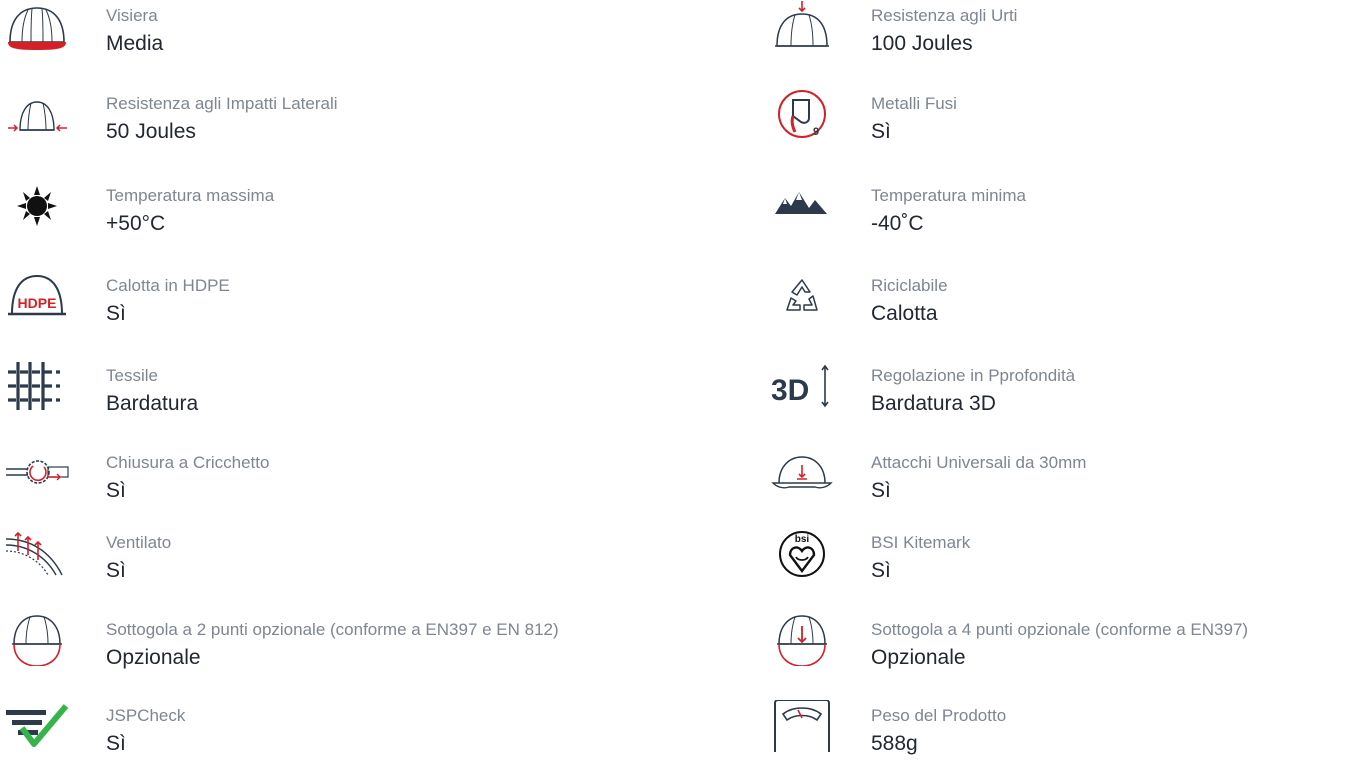  I want to click on molten-metal-number: 9, so click(816, 132).